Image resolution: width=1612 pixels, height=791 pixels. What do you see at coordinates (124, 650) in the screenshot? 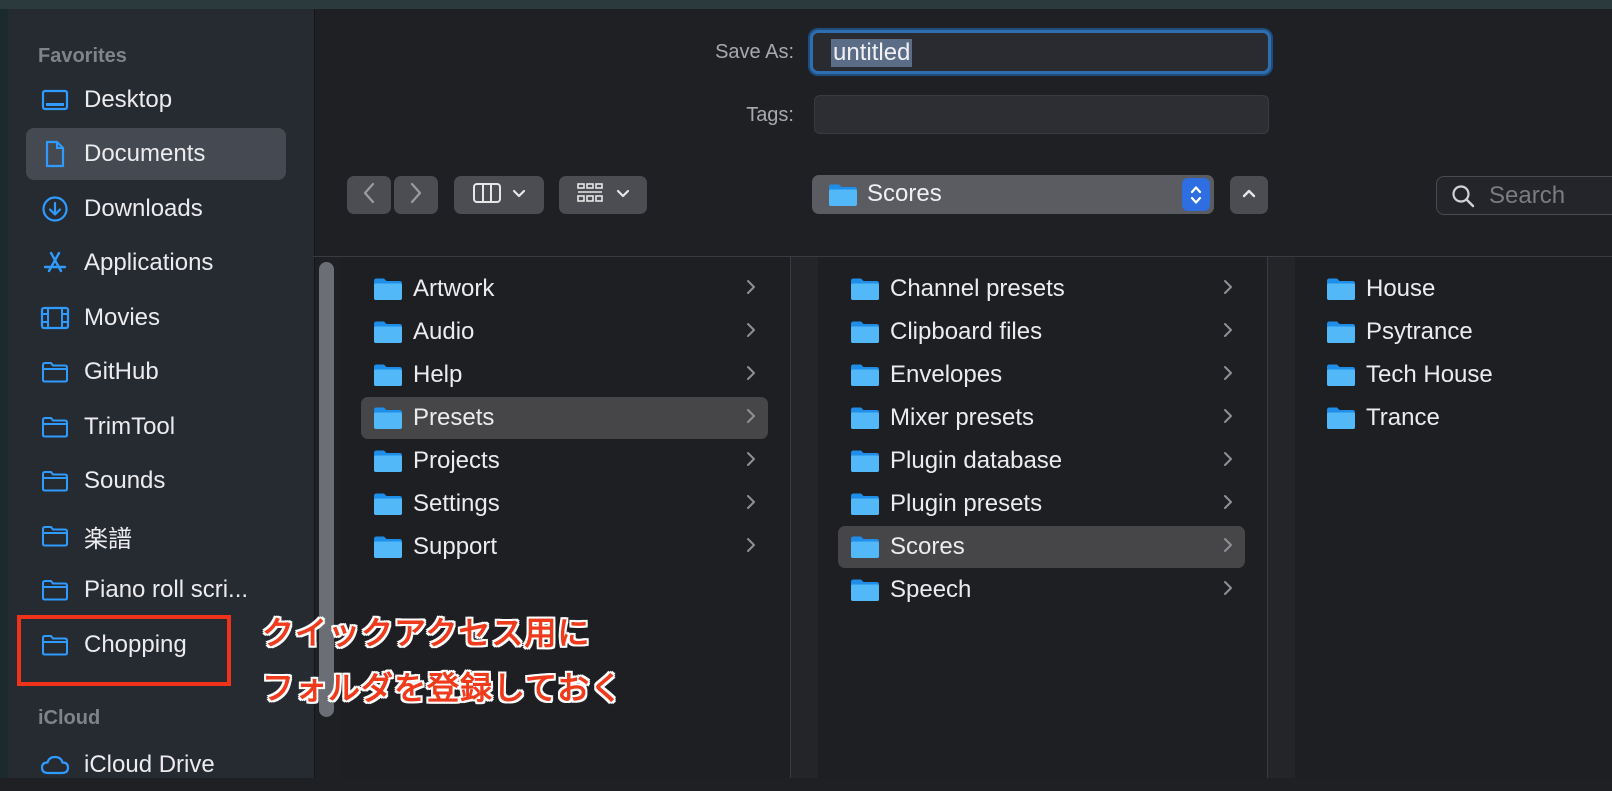
I see `annotation-highlight-box` at bounding box center [124, 650].